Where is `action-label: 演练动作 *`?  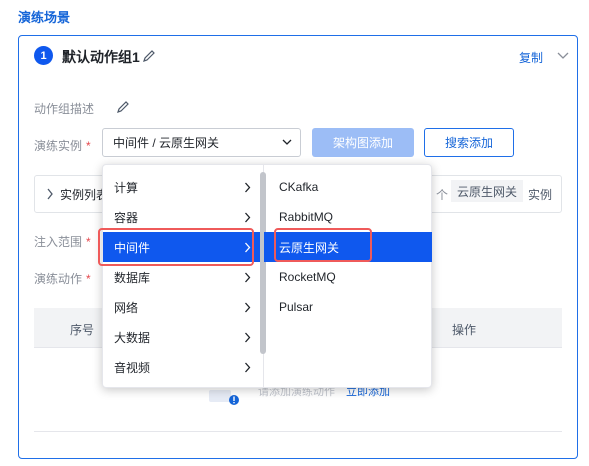
action-label: 演练动作 * is located at coordinates (62, 279).